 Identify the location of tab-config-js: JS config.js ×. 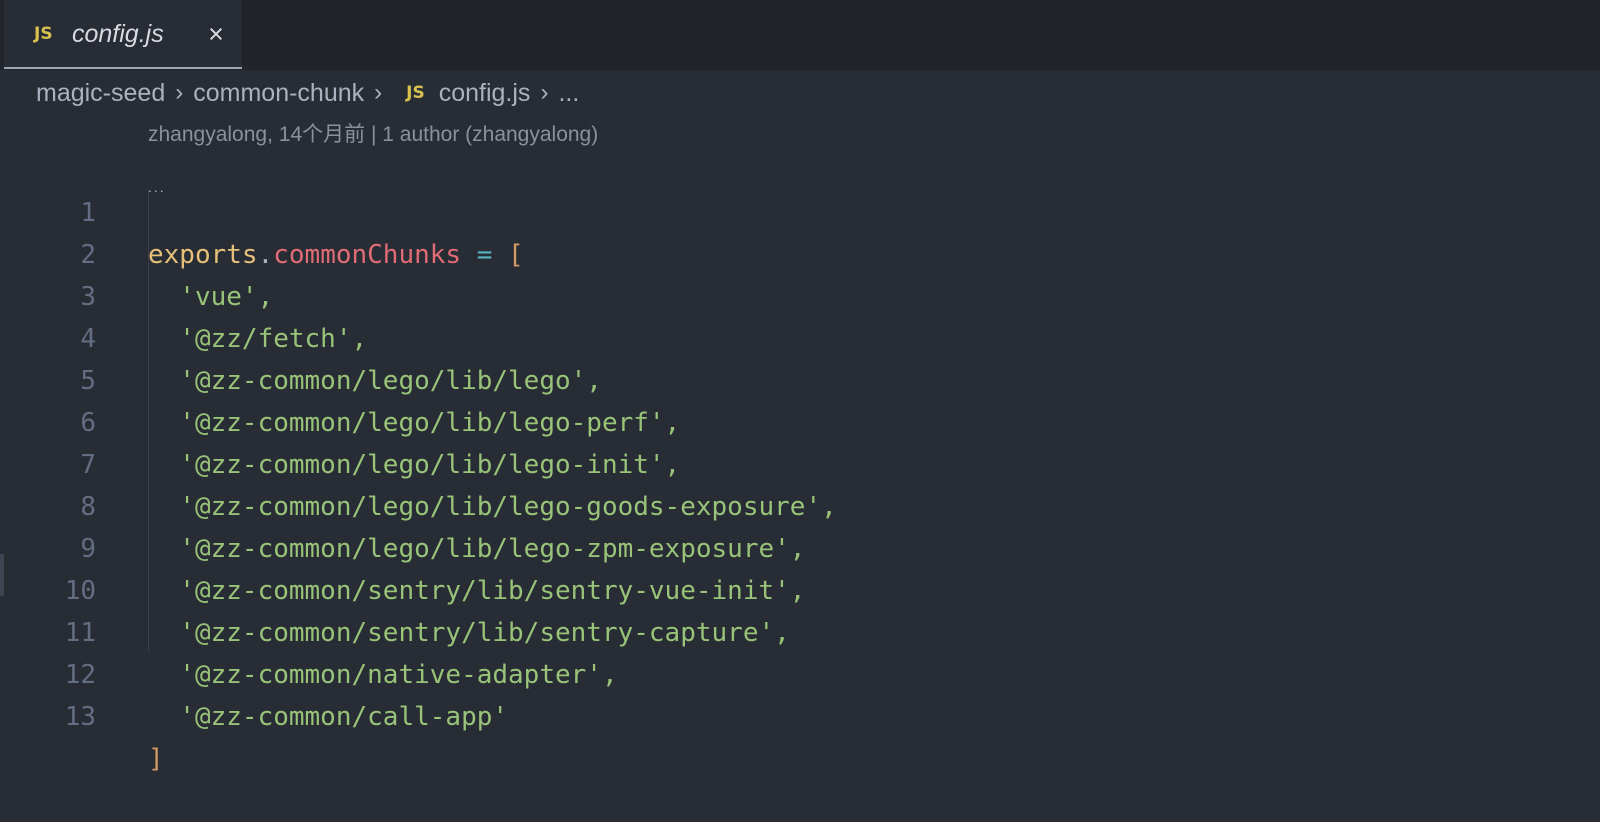
(123, 34).